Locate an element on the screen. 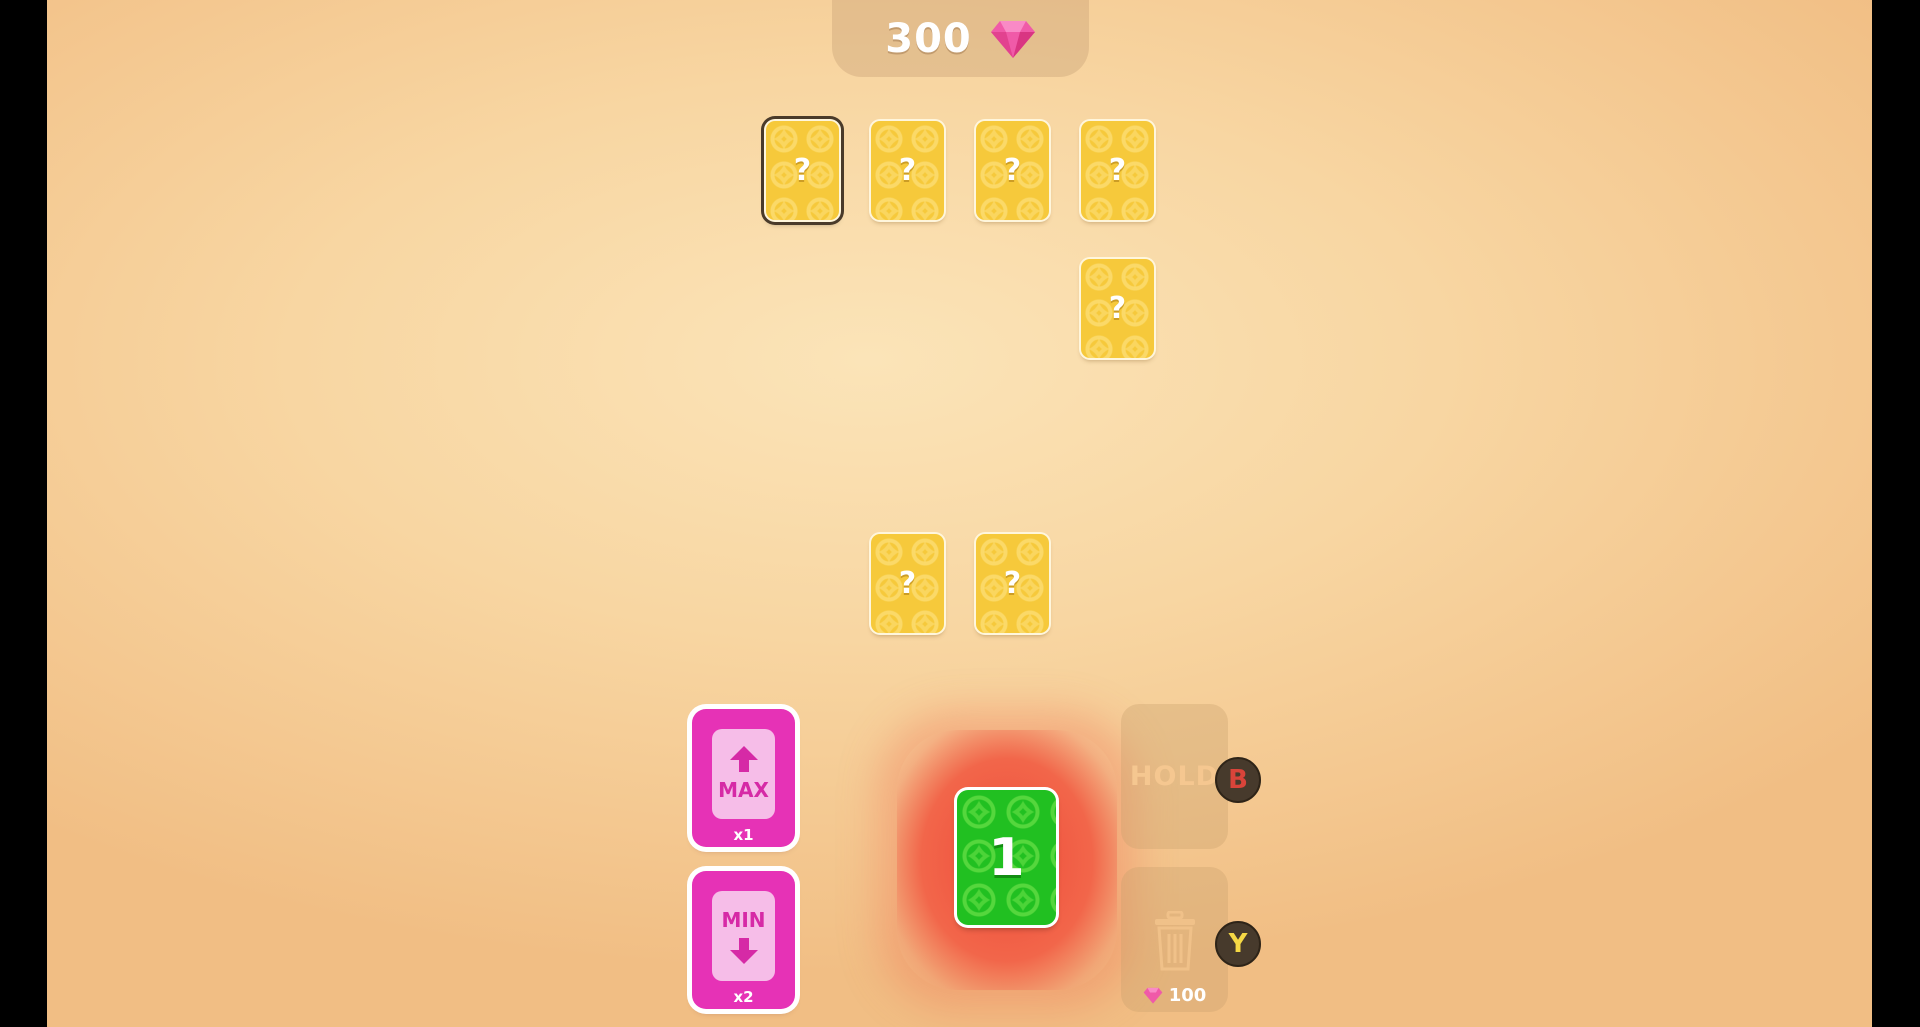 This screenshot has height=1027, width=1920. hold-label: HOLD is located at coordinates (1174, 776).